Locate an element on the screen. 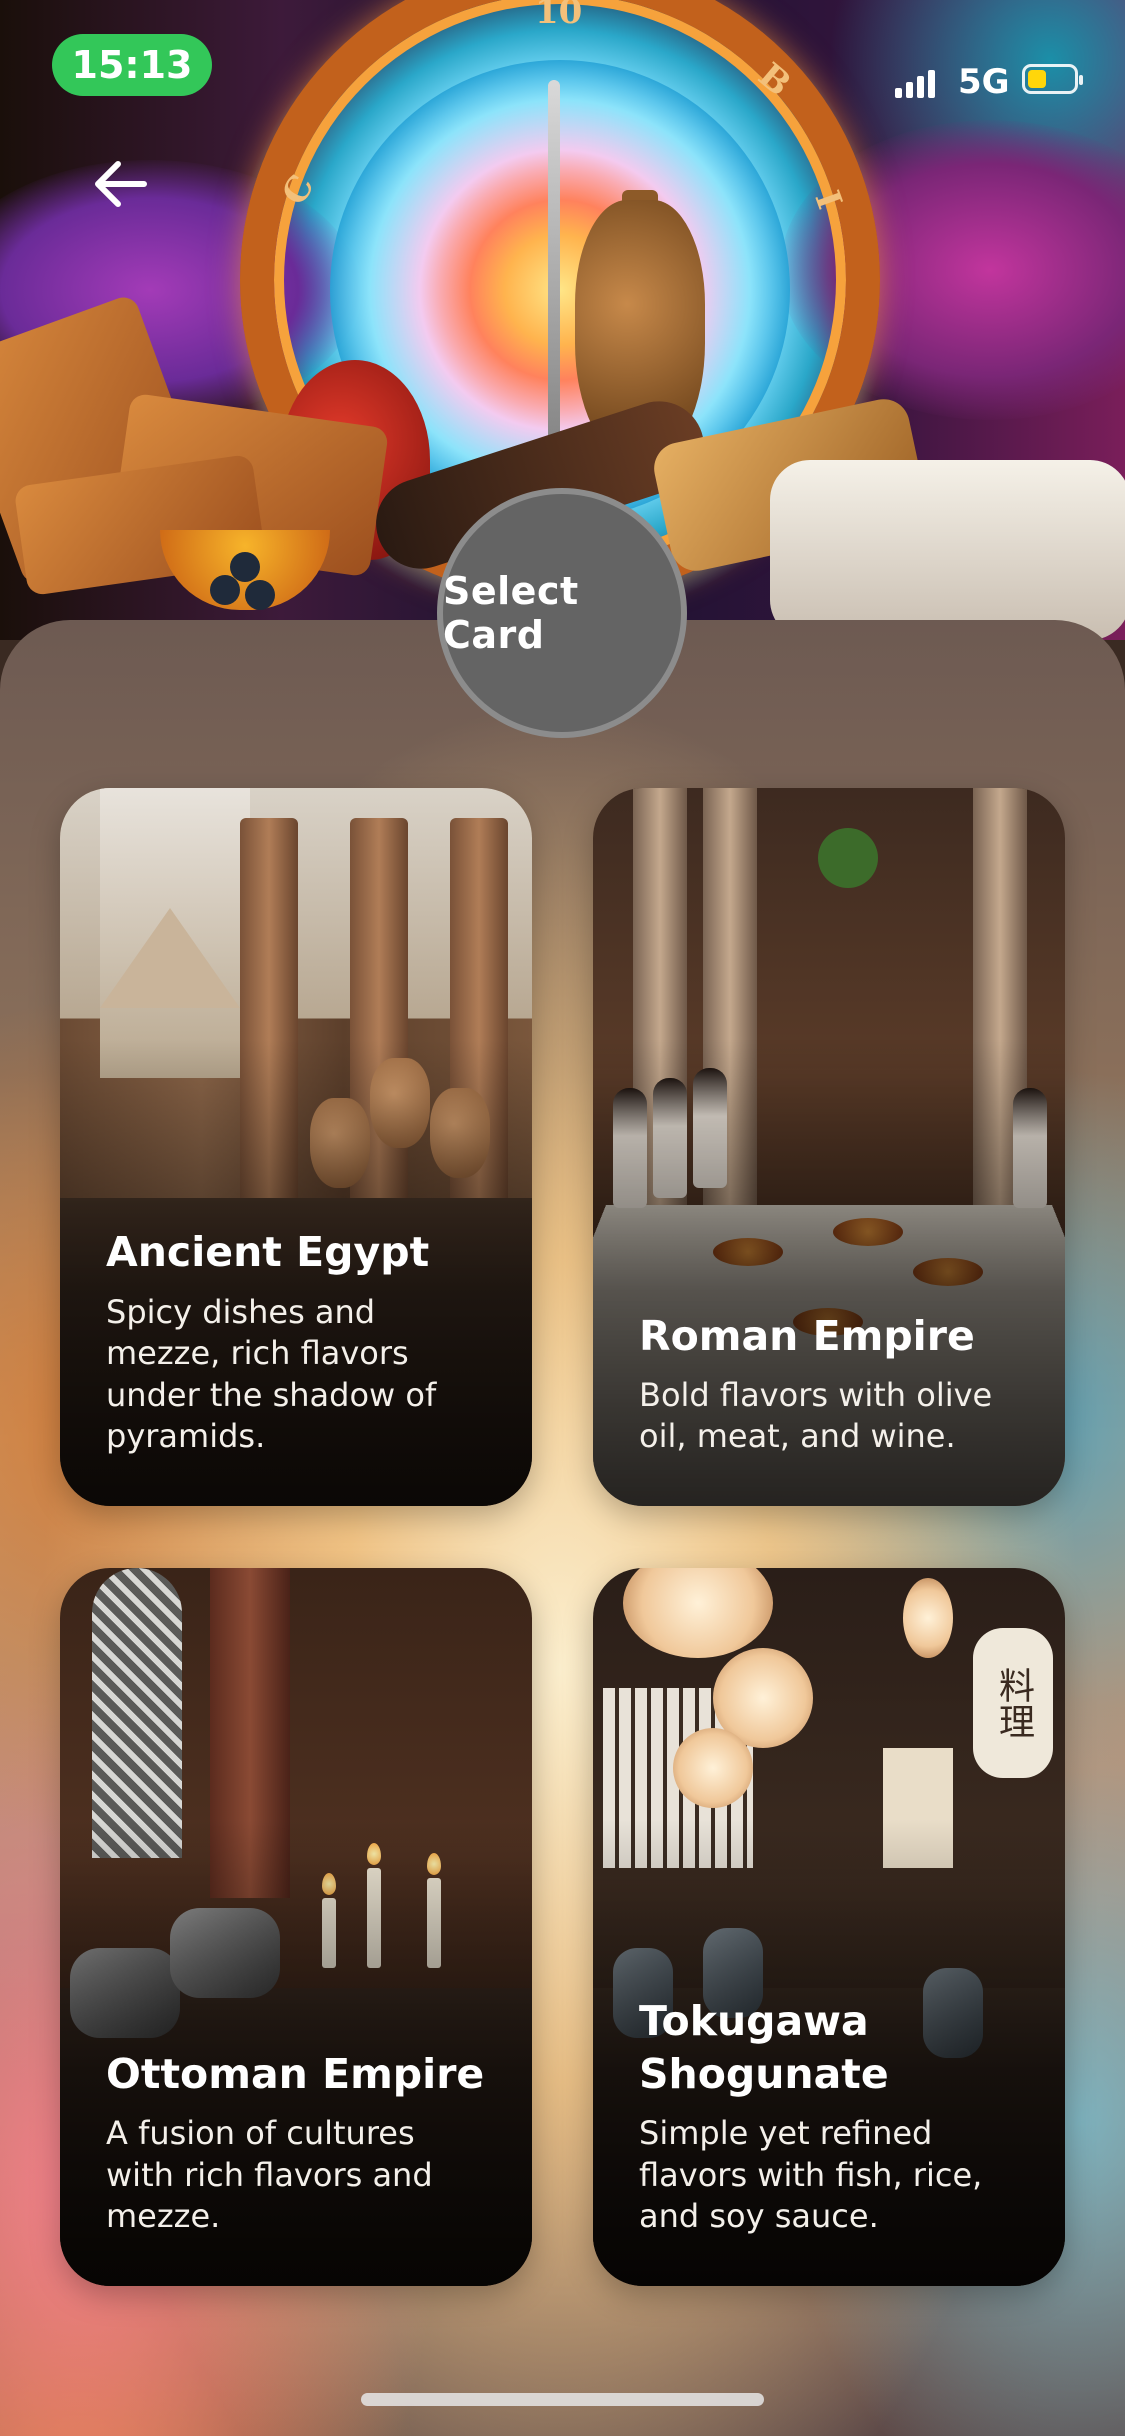 This screenshot has height=2436, width=1125. signal-icon is located at coordinates (920, 83).